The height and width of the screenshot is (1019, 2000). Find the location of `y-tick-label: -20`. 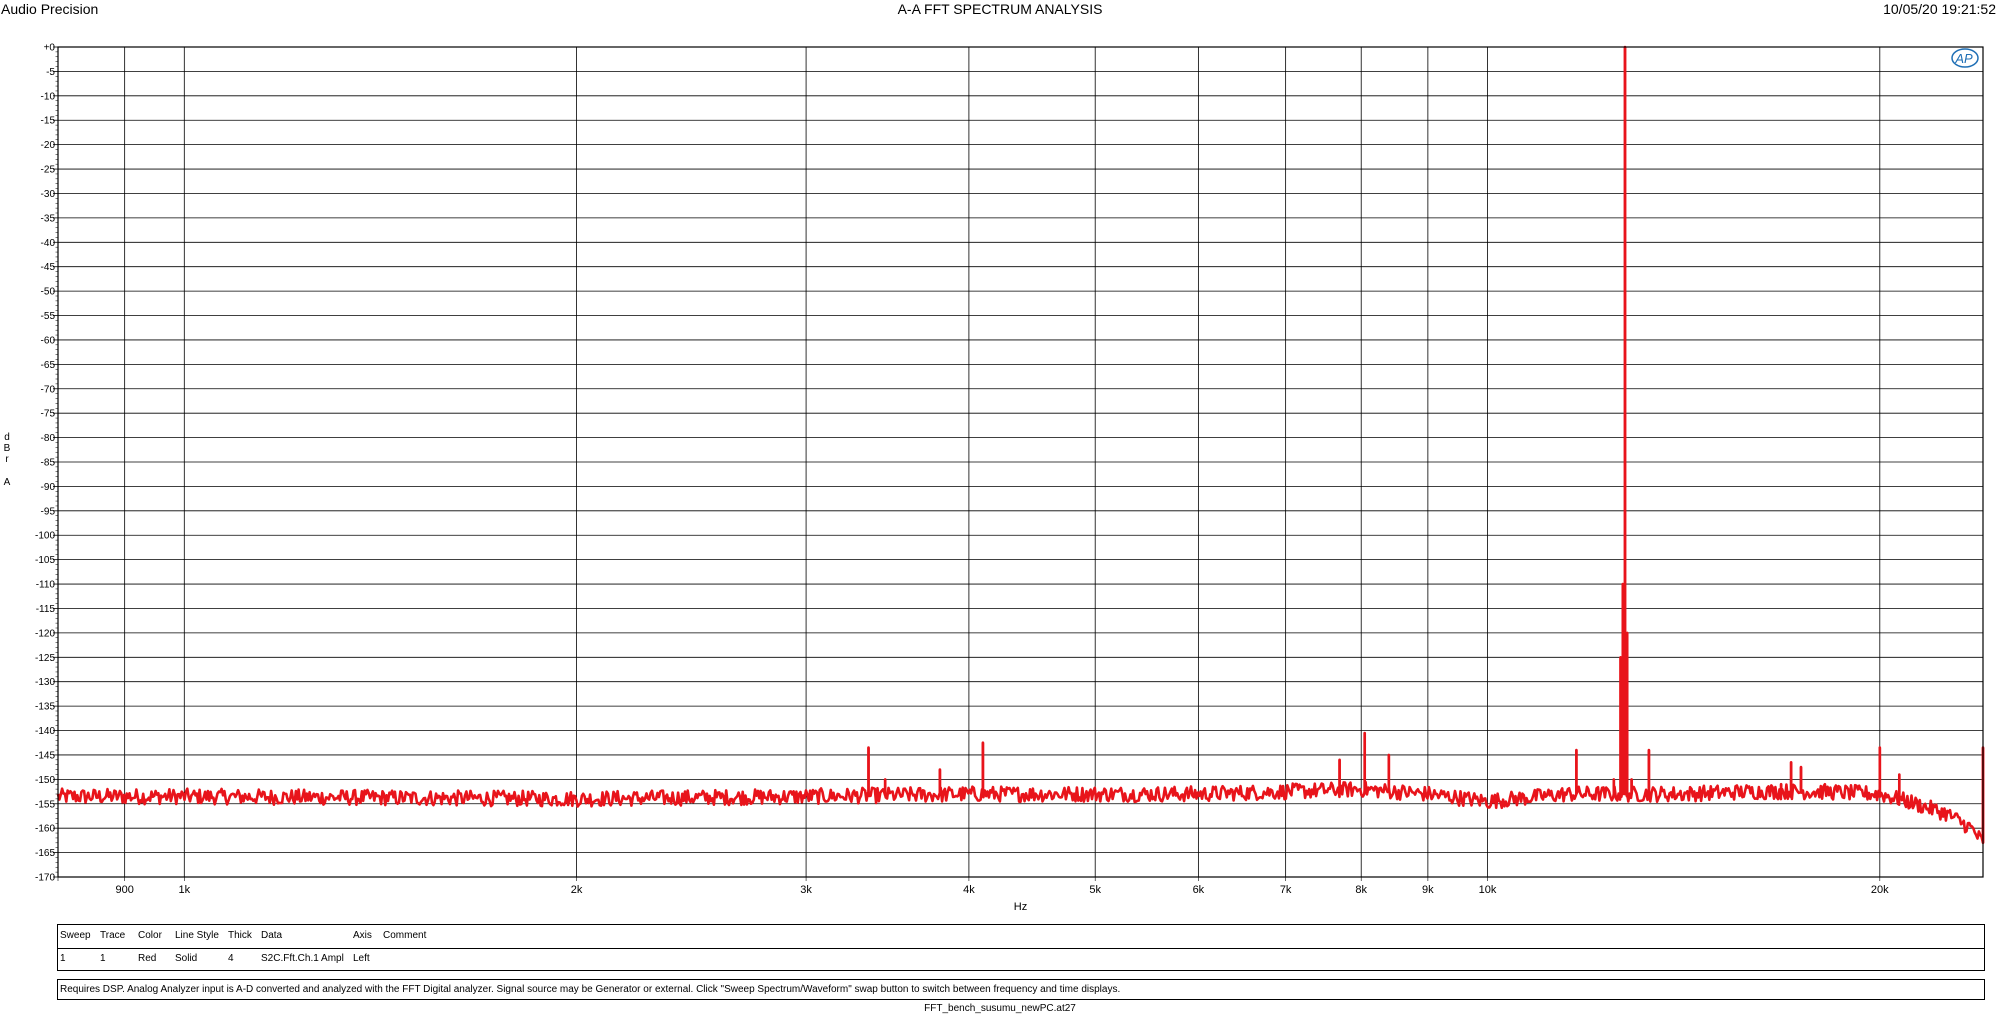

y-tick-label: -20 is located at coordinates (48, 145).